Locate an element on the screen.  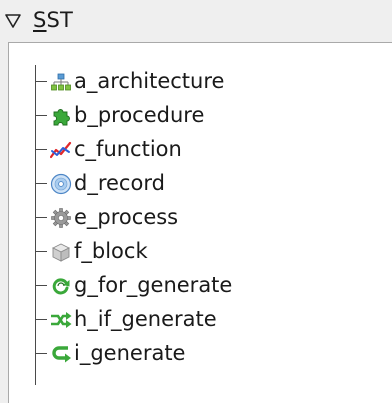
tree-item-f-block: f_block is located at coordinates (199, 251).